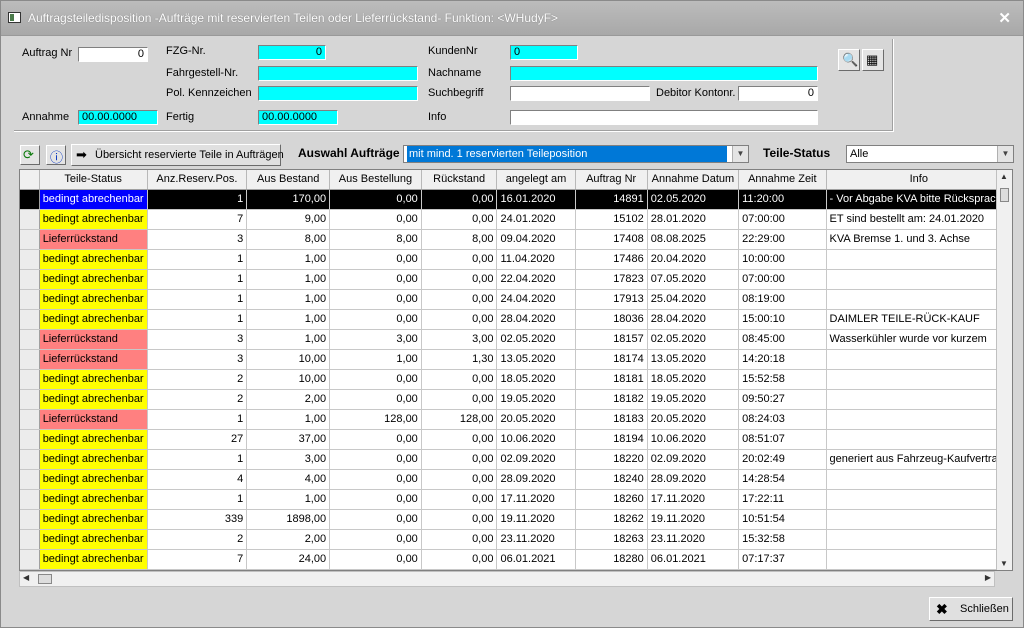 The image size is (1024, 628). What do you see at coordinates (288, 419) in the screenshot?
I see `cell-bestand: 1,00` at bounding box center [288, 419].